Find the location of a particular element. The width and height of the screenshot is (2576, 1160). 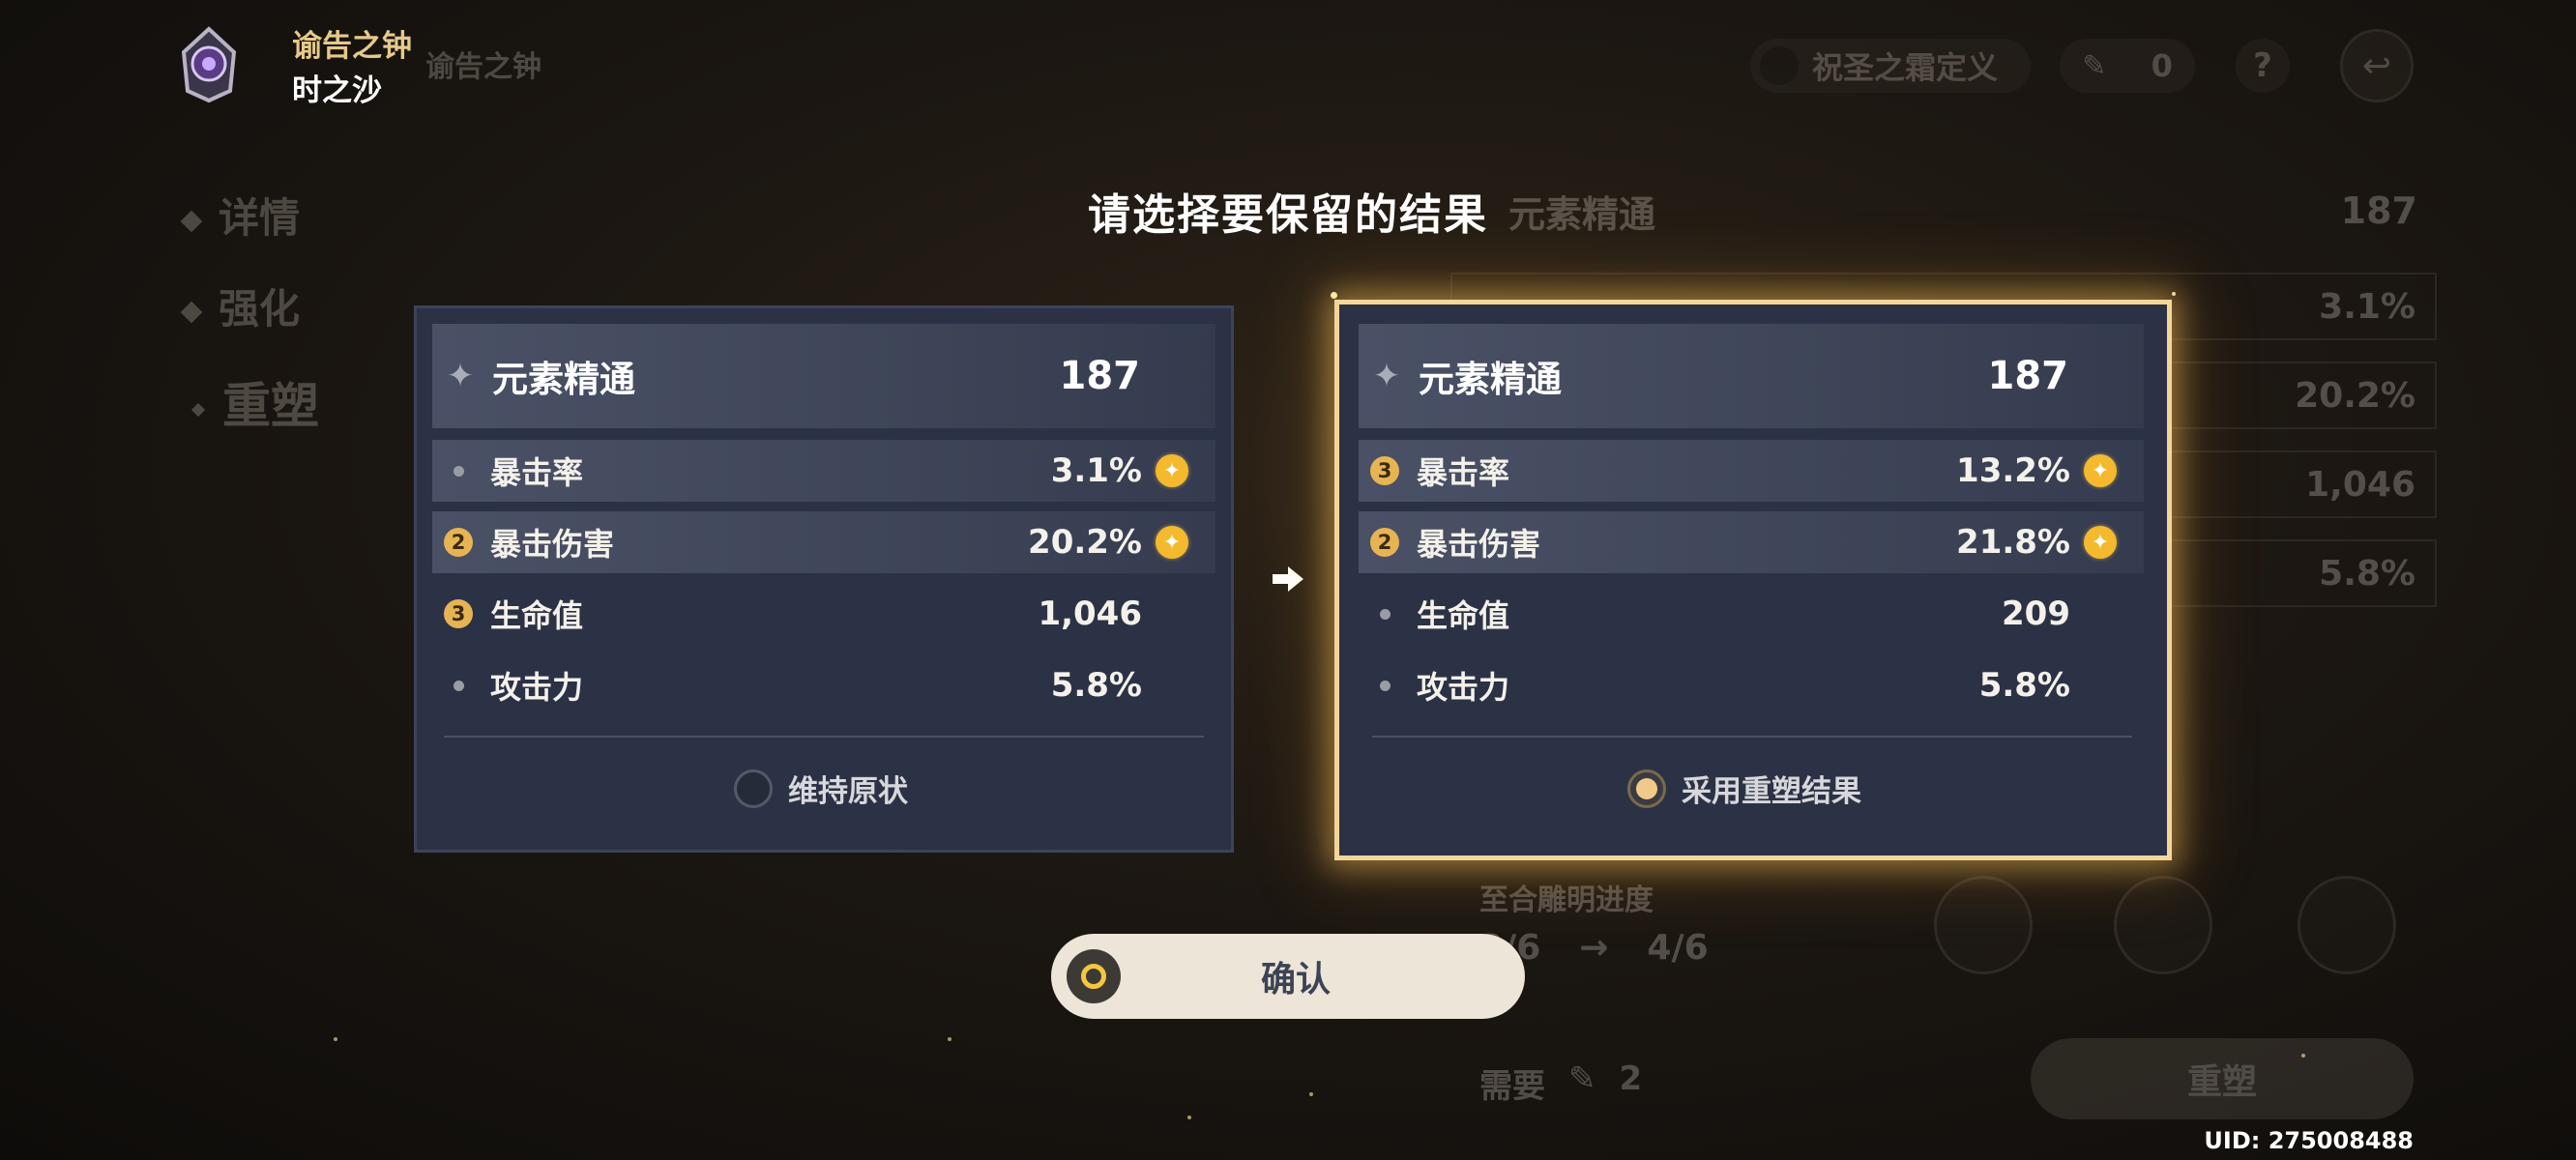

radio-button is located at coordinates (753, 788).